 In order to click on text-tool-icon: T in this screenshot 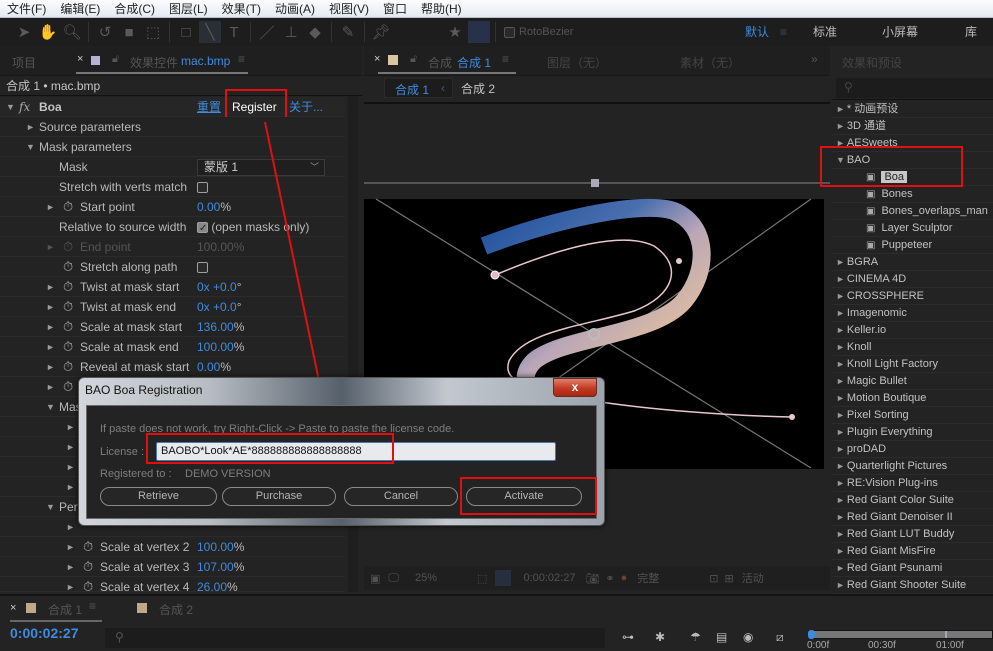, I will do `click(234, 32)`.